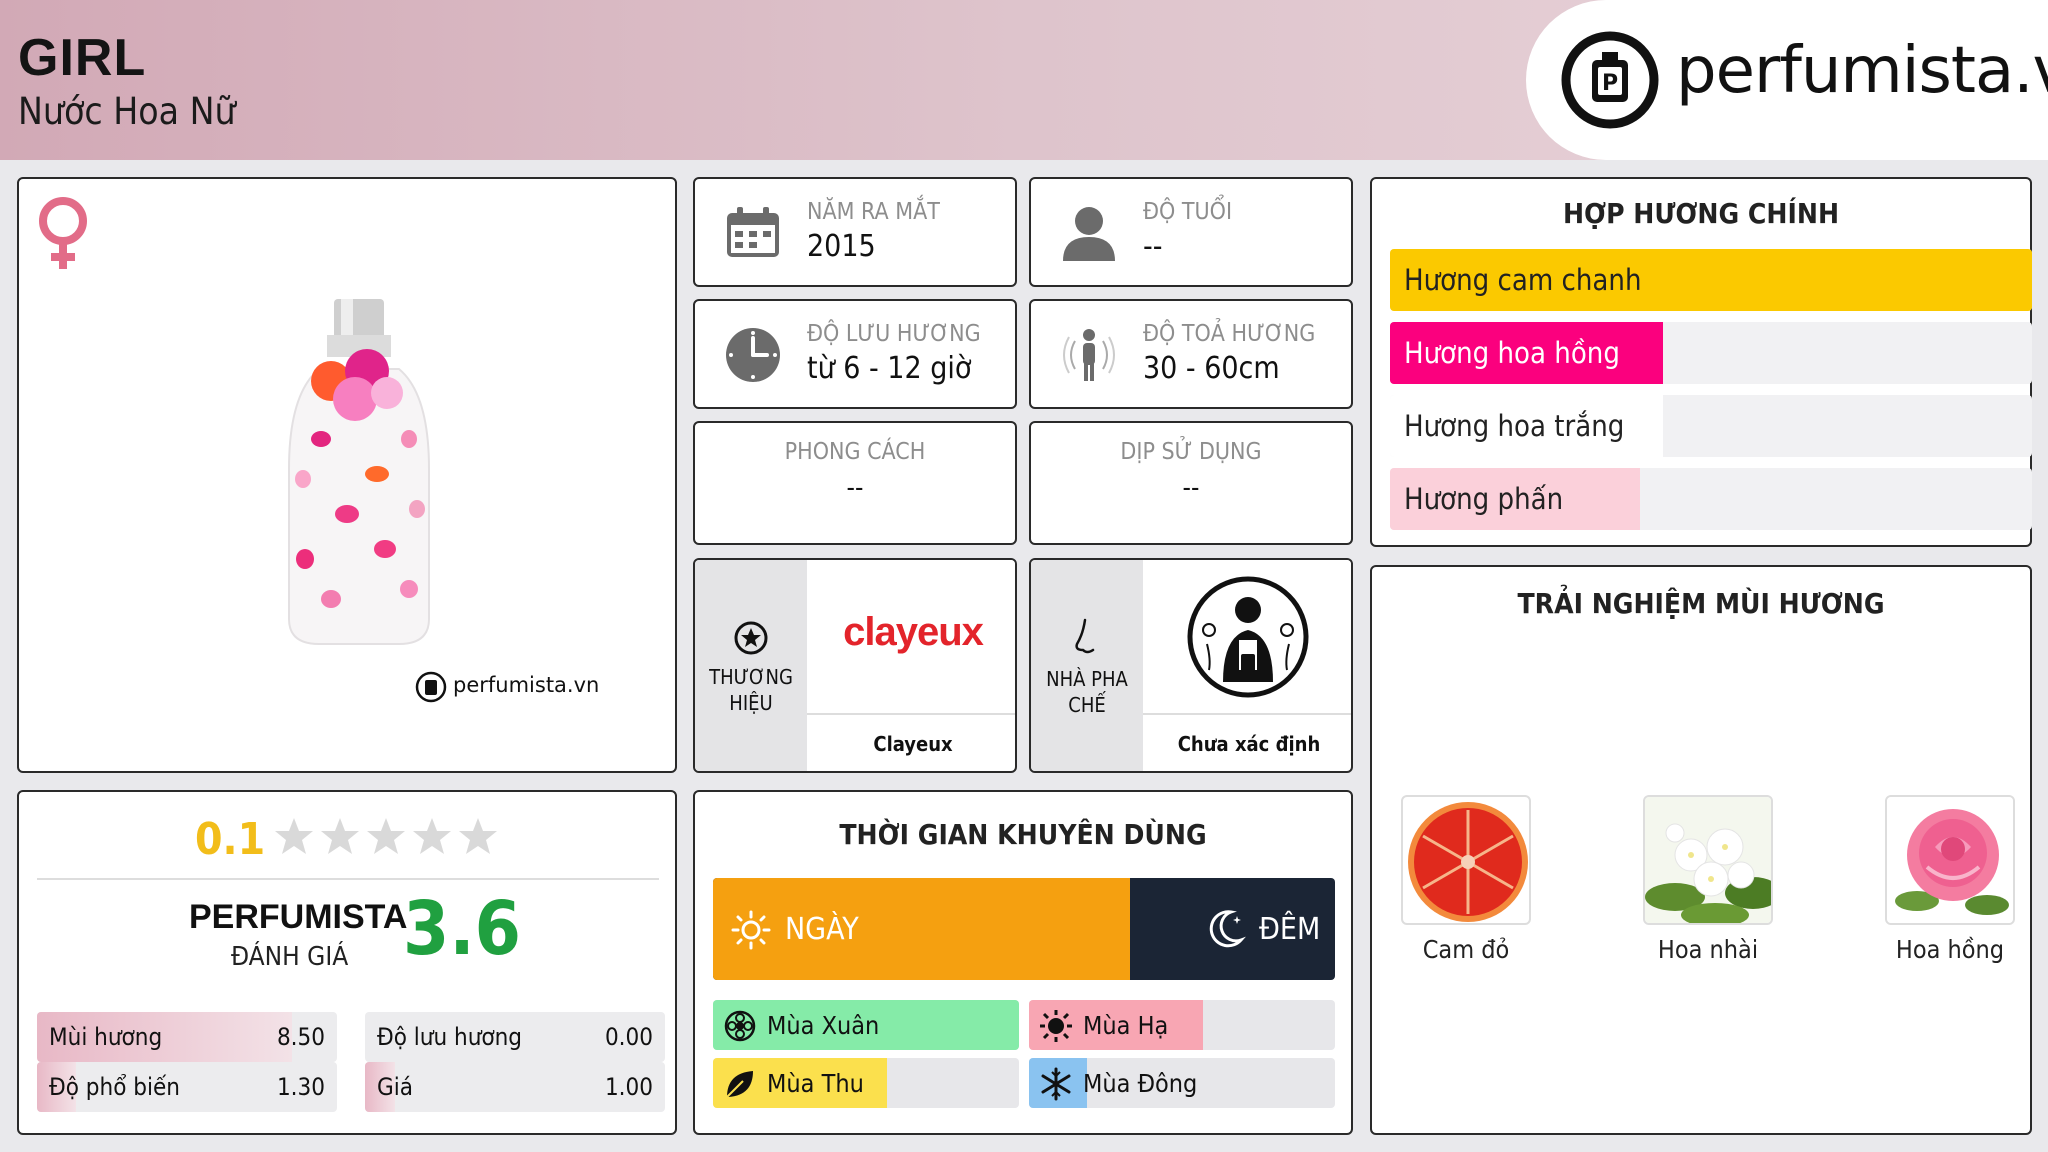  What do you see at coordinates (1153, 246) in the screenshot?
I see `age-value: --` at bounding box center [1153, 246].